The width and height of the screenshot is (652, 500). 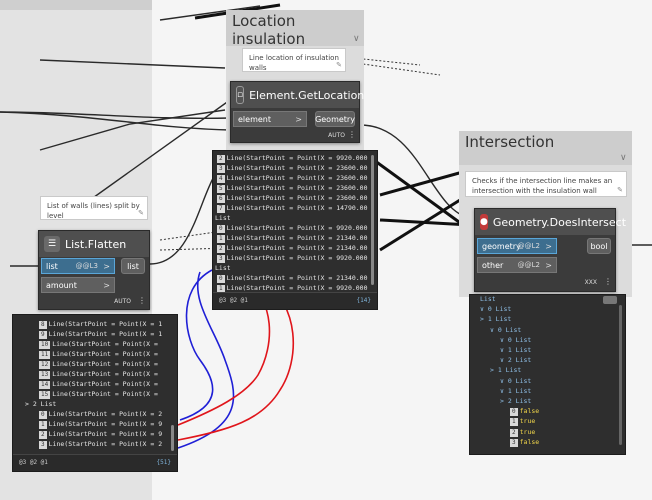 I want to click on list-index: 1, so click(x=43, y=425).